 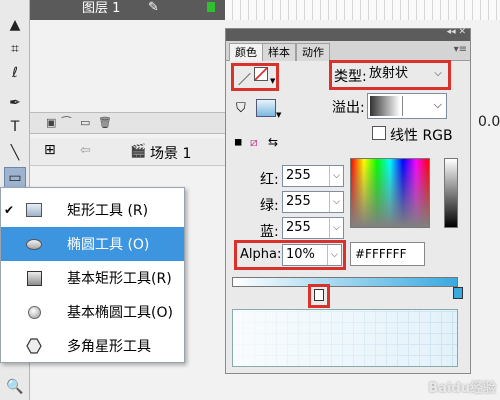 I want to click on selection-tool-icon: ▲, so click(x=15, y=25).